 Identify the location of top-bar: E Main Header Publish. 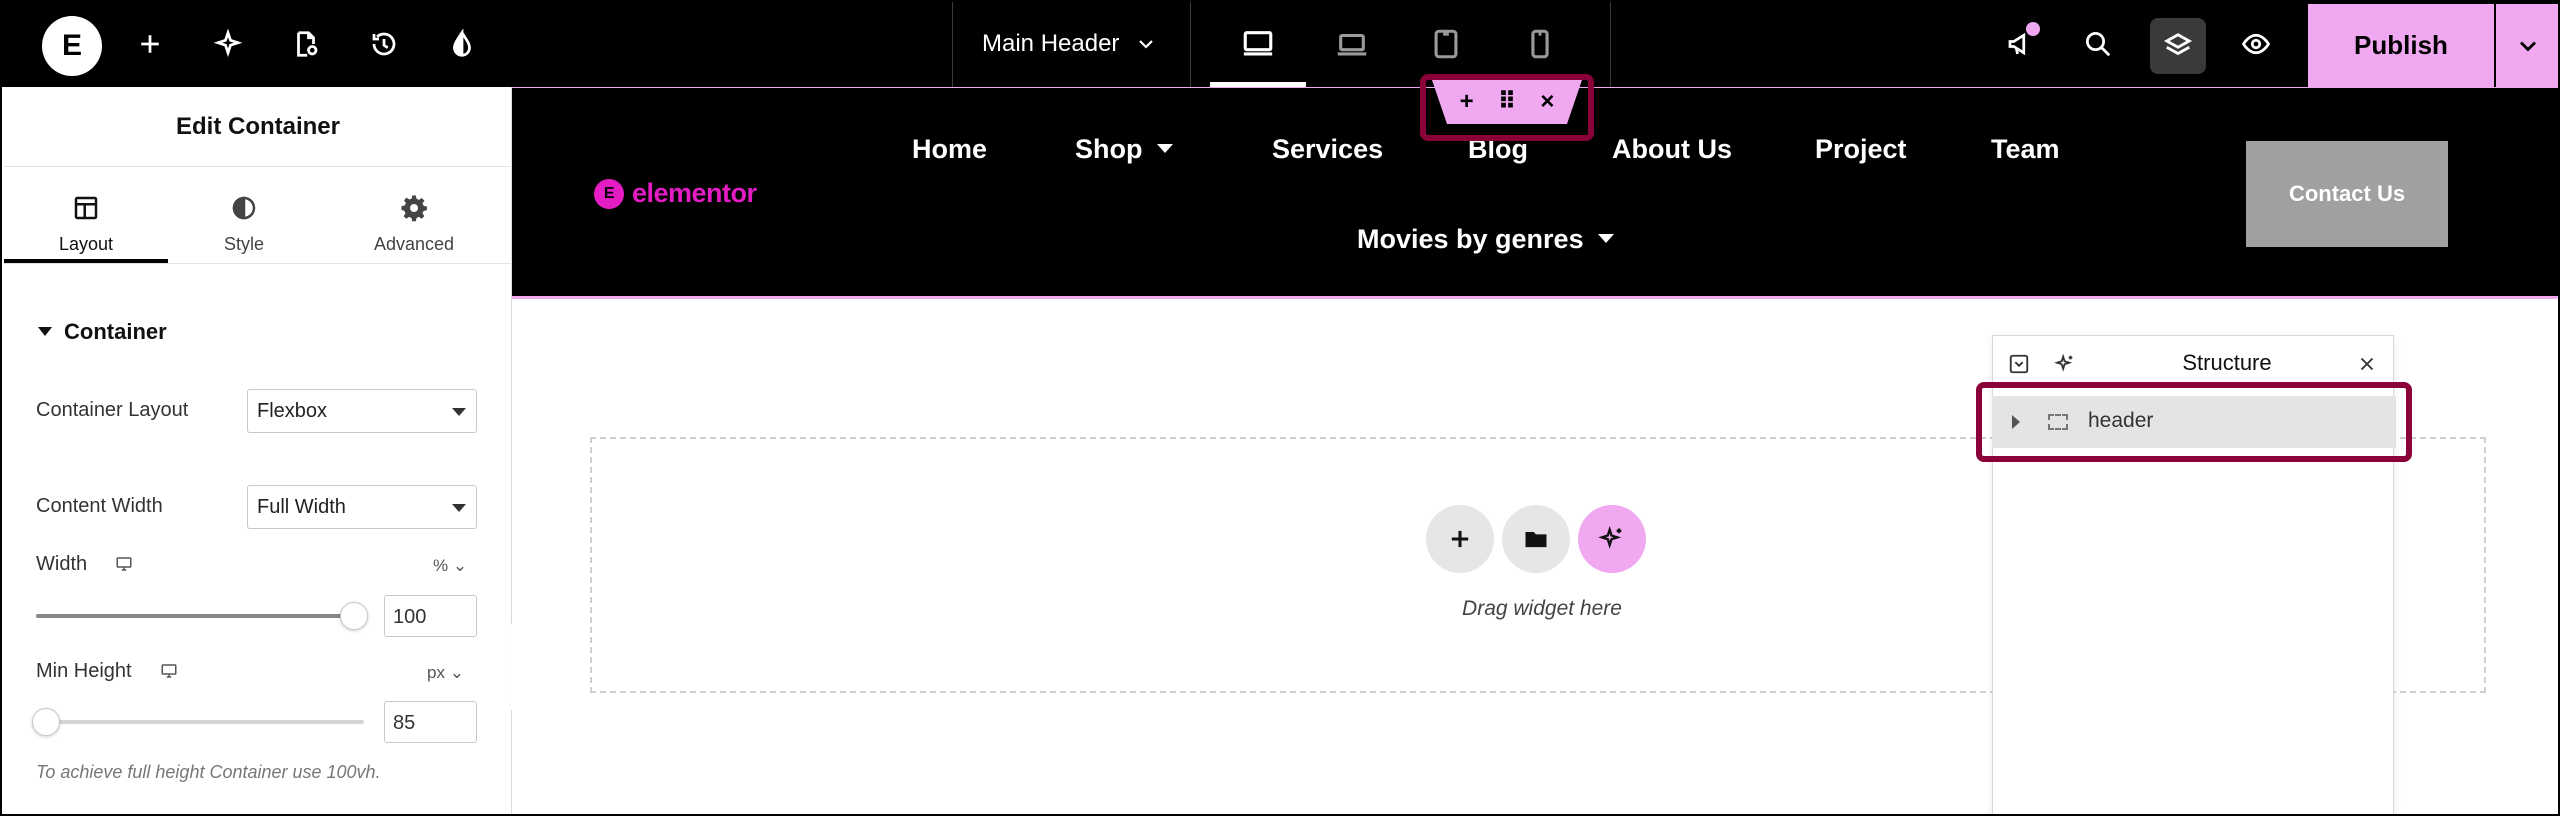
(1280, 44).